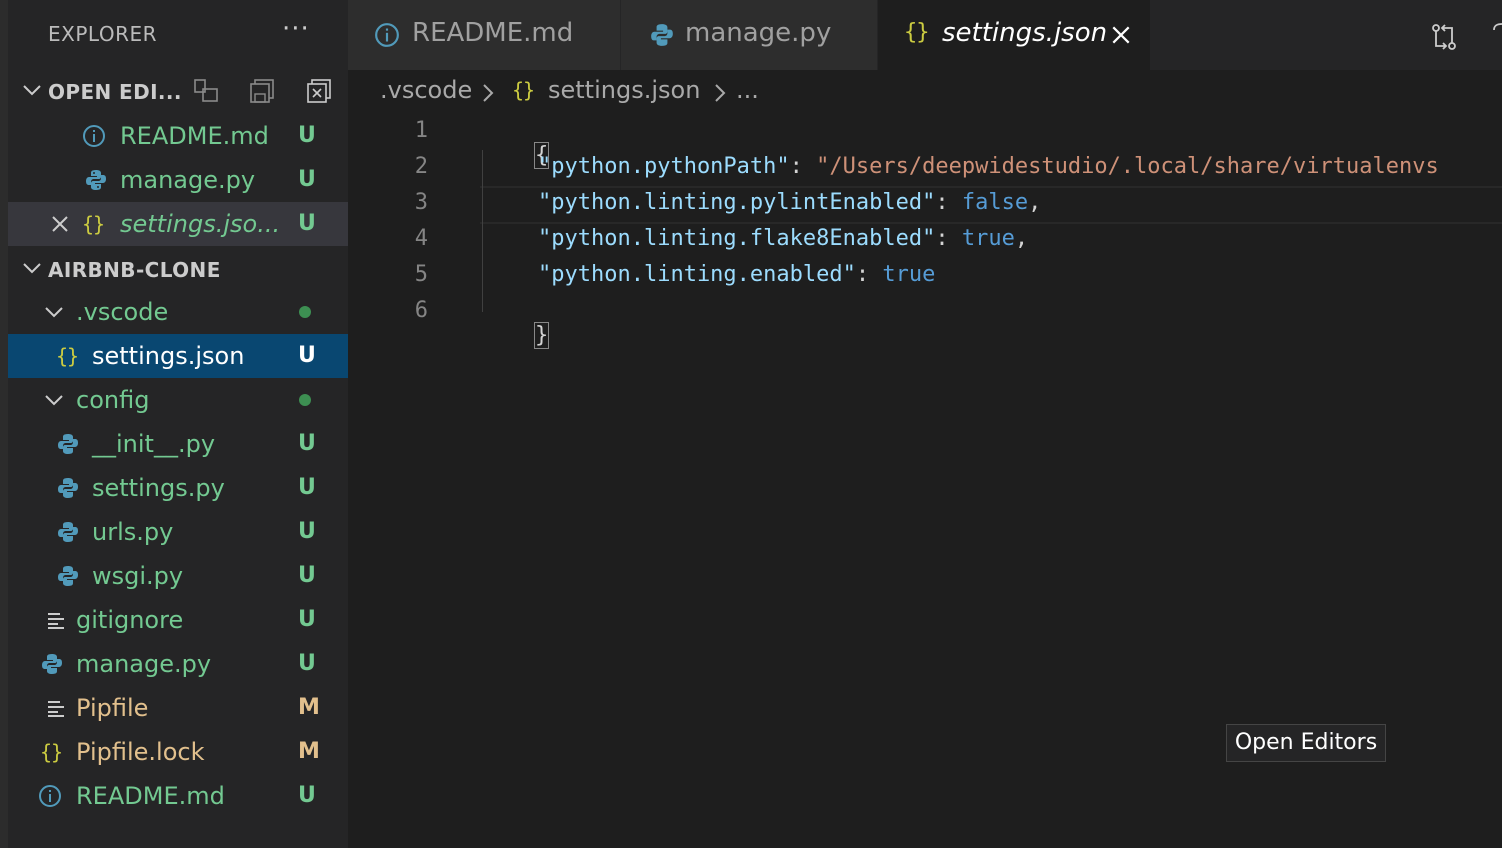  Describe the element at coordinates (624, 90) in the screenshot. I see `breadcrumb-file: settings.json` at that location.